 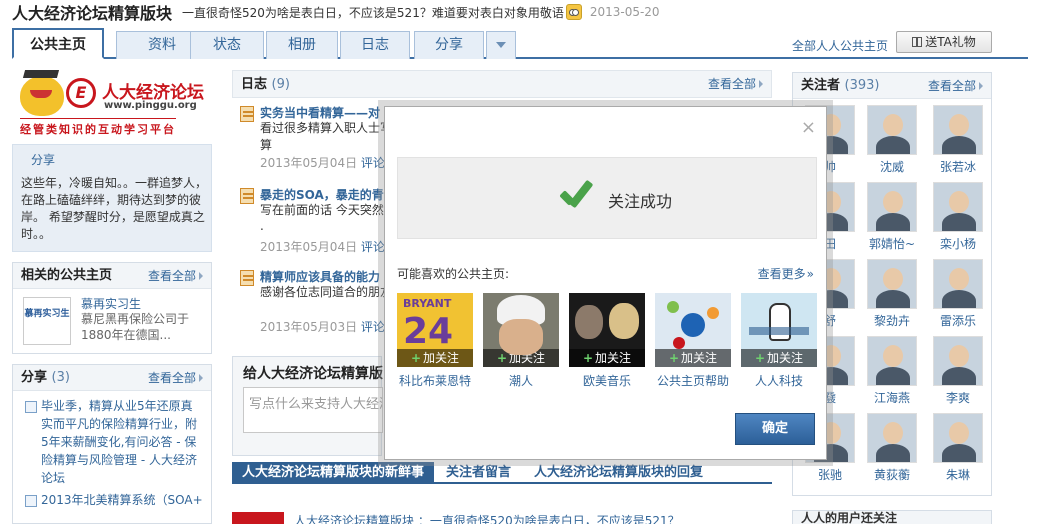 What do you see at coordinates (322, 326) in the screenshot?
I see `diary-meta: 2013年05月03日 评论` at bounding box center [322, 326].